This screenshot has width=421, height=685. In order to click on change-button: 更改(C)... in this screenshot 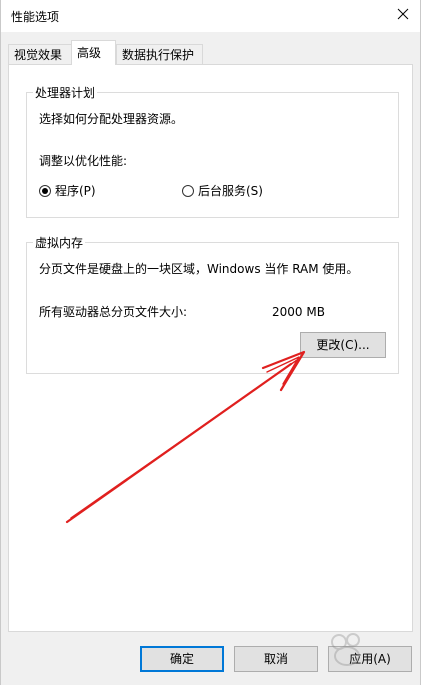, I will do `click(343, 345)`.